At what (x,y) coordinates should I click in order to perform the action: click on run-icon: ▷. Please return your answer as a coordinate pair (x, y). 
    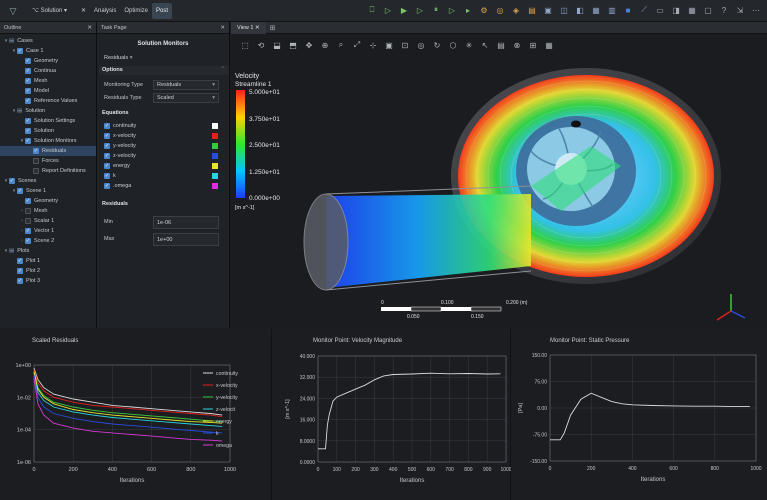
    Looking at the image, I should click on (388, 10).